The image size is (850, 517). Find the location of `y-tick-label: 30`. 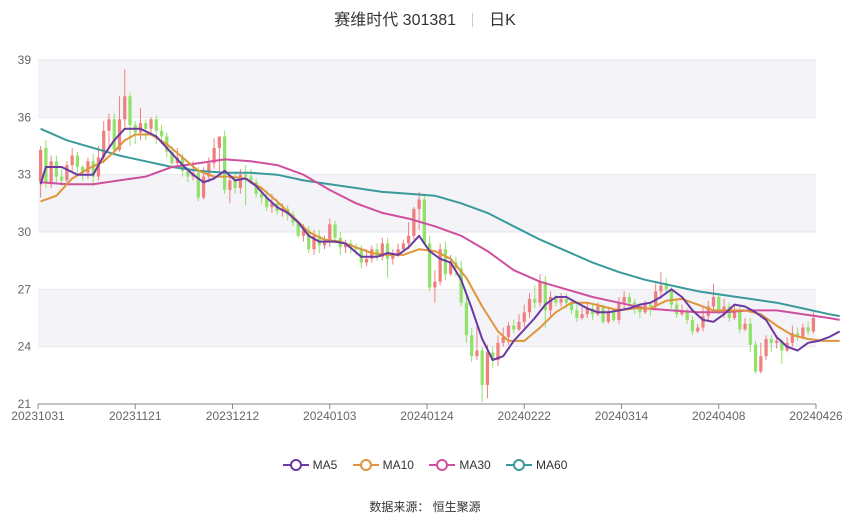

y-tick-label: 30 is located at coordinates (25, 232).